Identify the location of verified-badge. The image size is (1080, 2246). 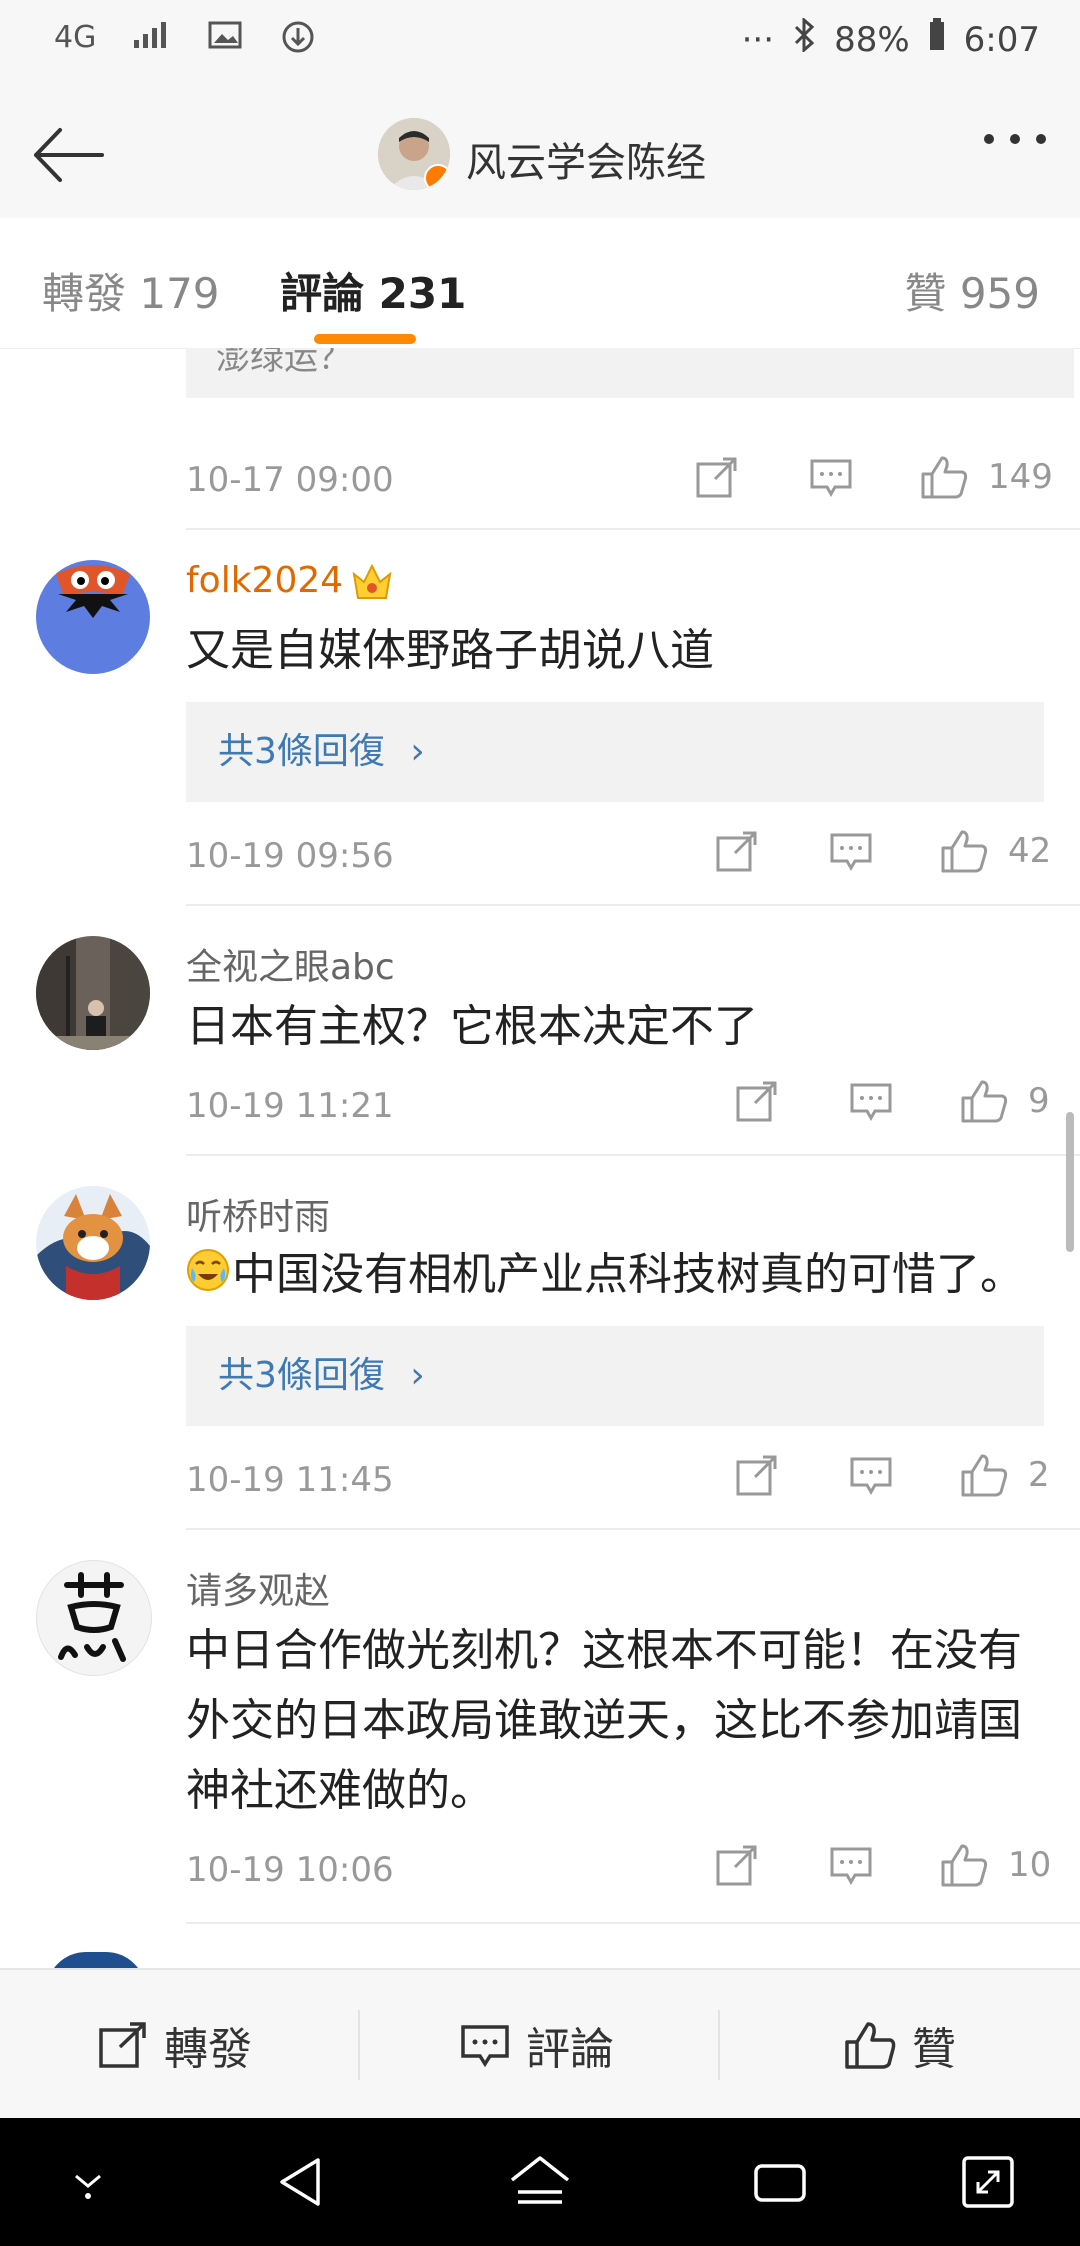
(437, 177).